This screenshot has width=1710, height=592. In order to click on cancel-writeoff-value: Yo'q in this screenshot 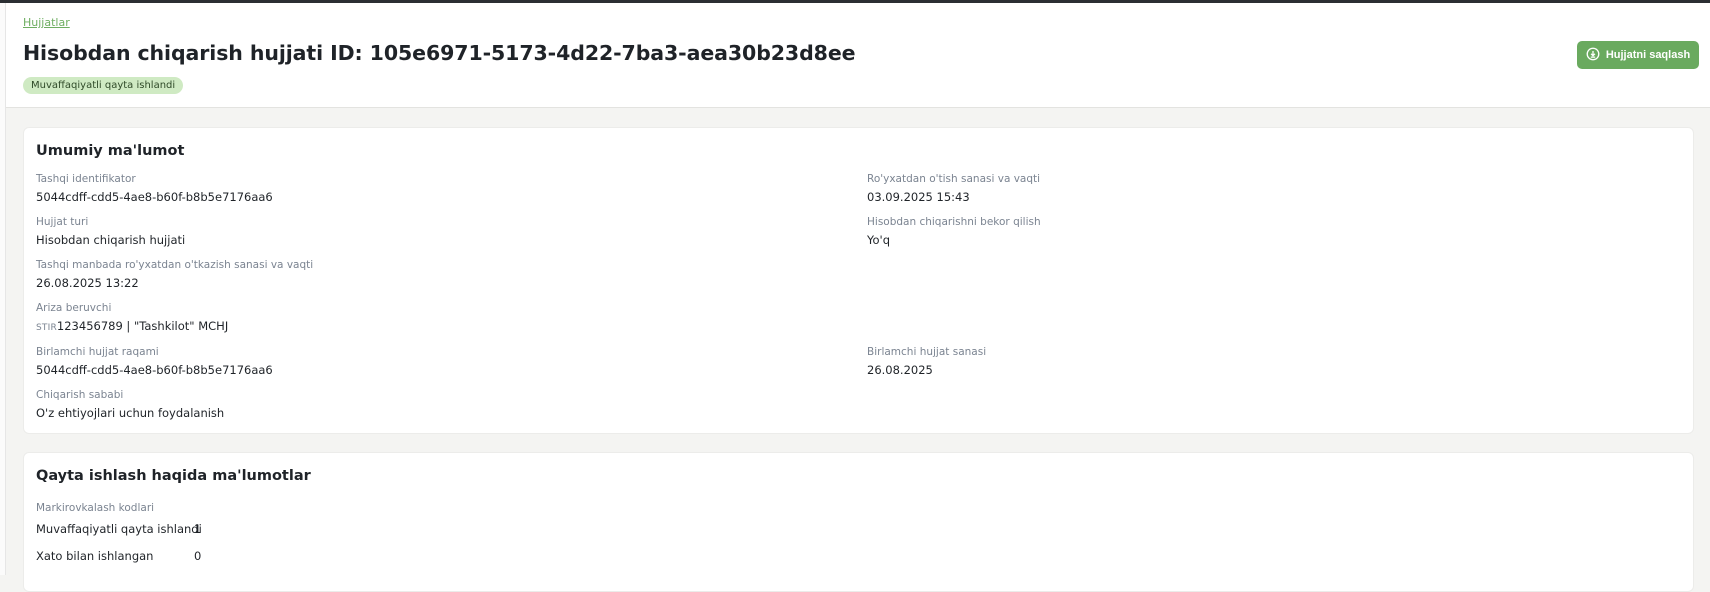, I will do `click(878, 240)`.